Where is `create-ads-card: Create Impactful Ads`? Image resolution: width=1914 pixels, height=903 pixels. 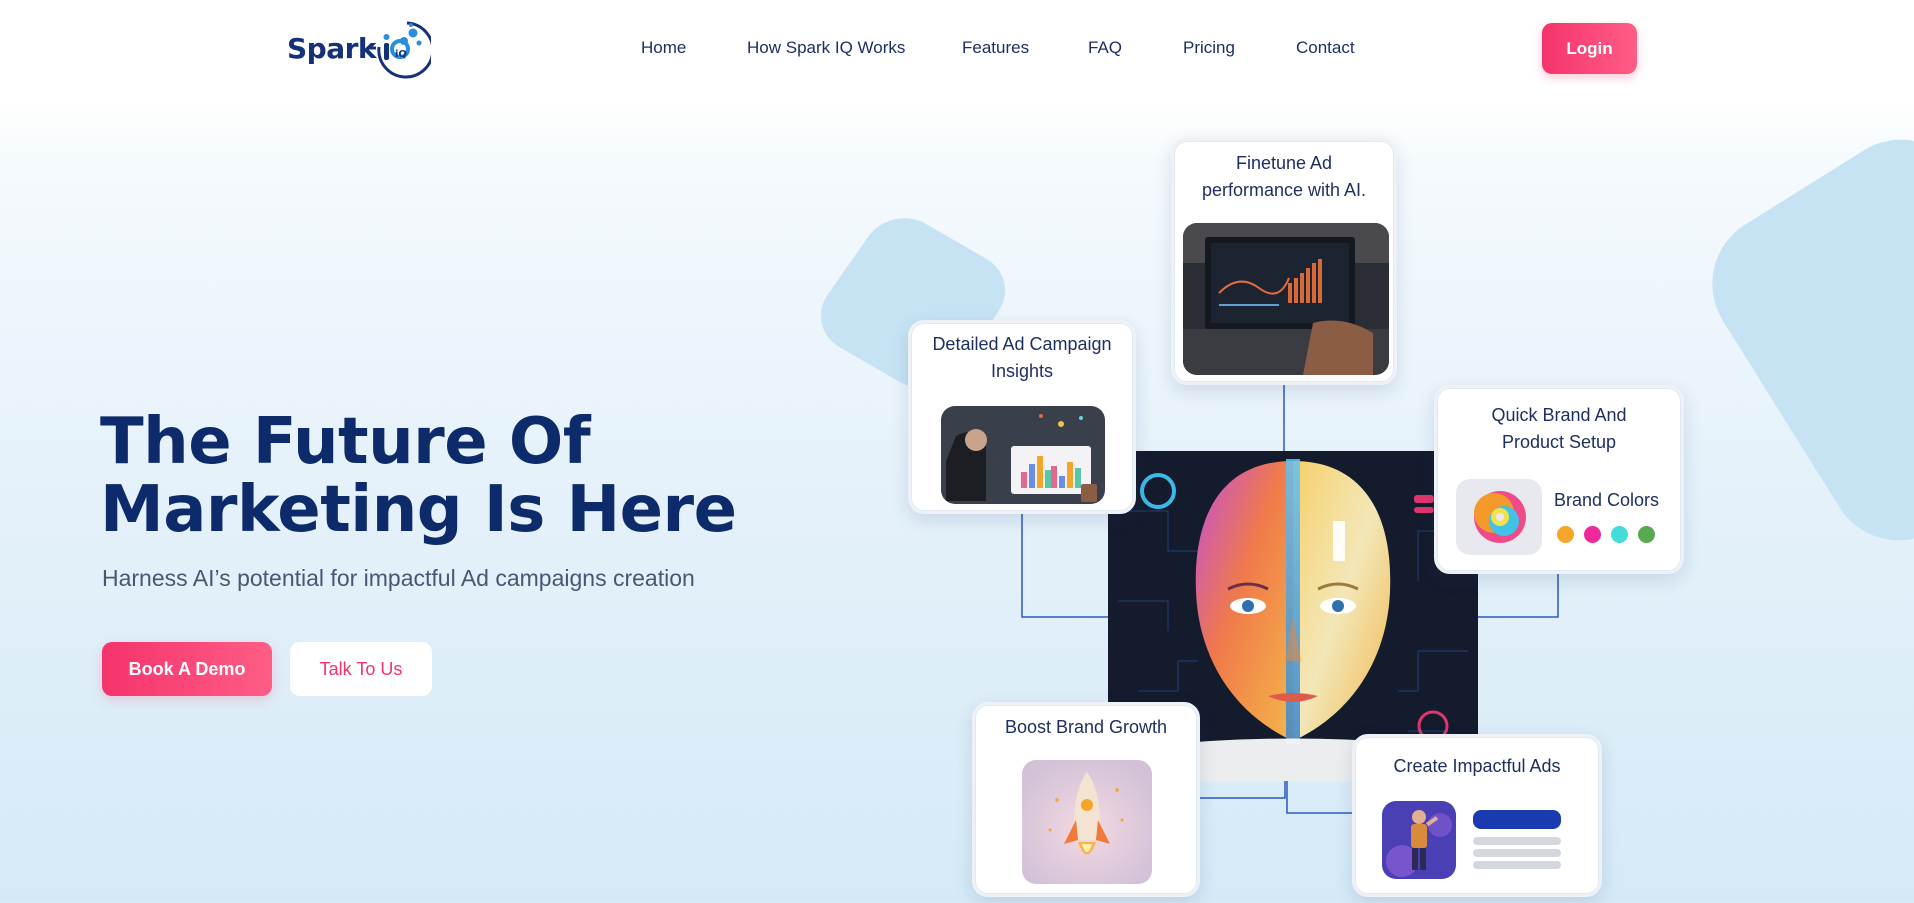 create-ads-card: Create Impactful Ads is located at coordinates (1477, 815).